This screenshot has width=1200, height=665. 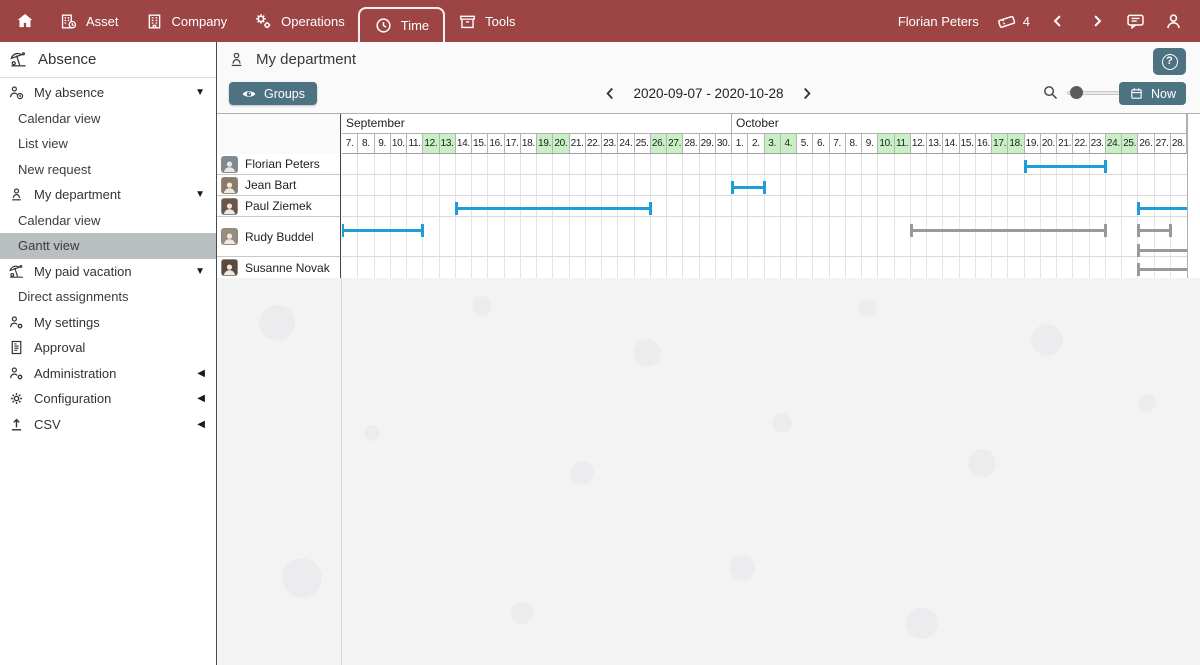 What do you see at coordinates (75, 373) in the screenshot?
I see `sidebar-item-label: Administration` at bounding box center [75, 373].